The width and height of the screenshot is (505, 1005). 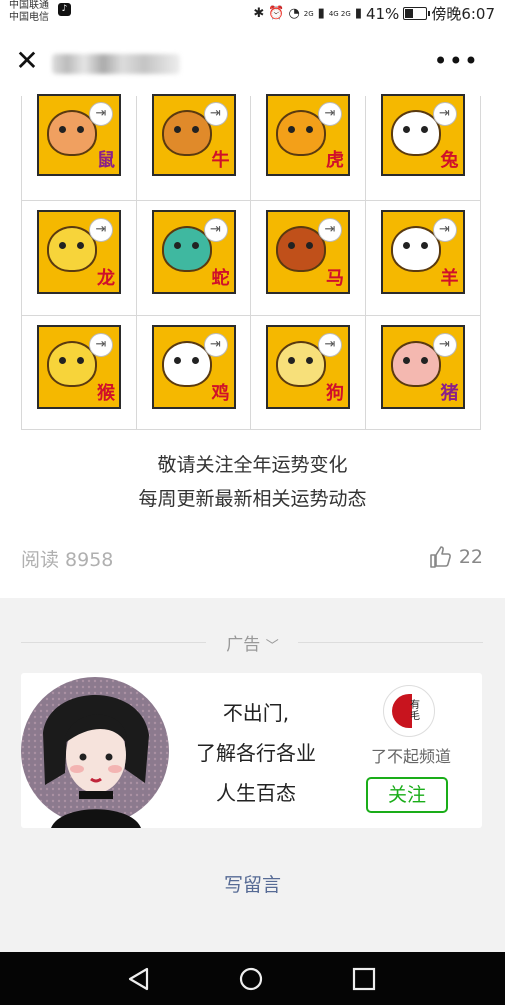 What do you see at coordinates (106, 278) in the screenshot?
I see `zodiac-label: 龙` at bounding box center [106, 278].